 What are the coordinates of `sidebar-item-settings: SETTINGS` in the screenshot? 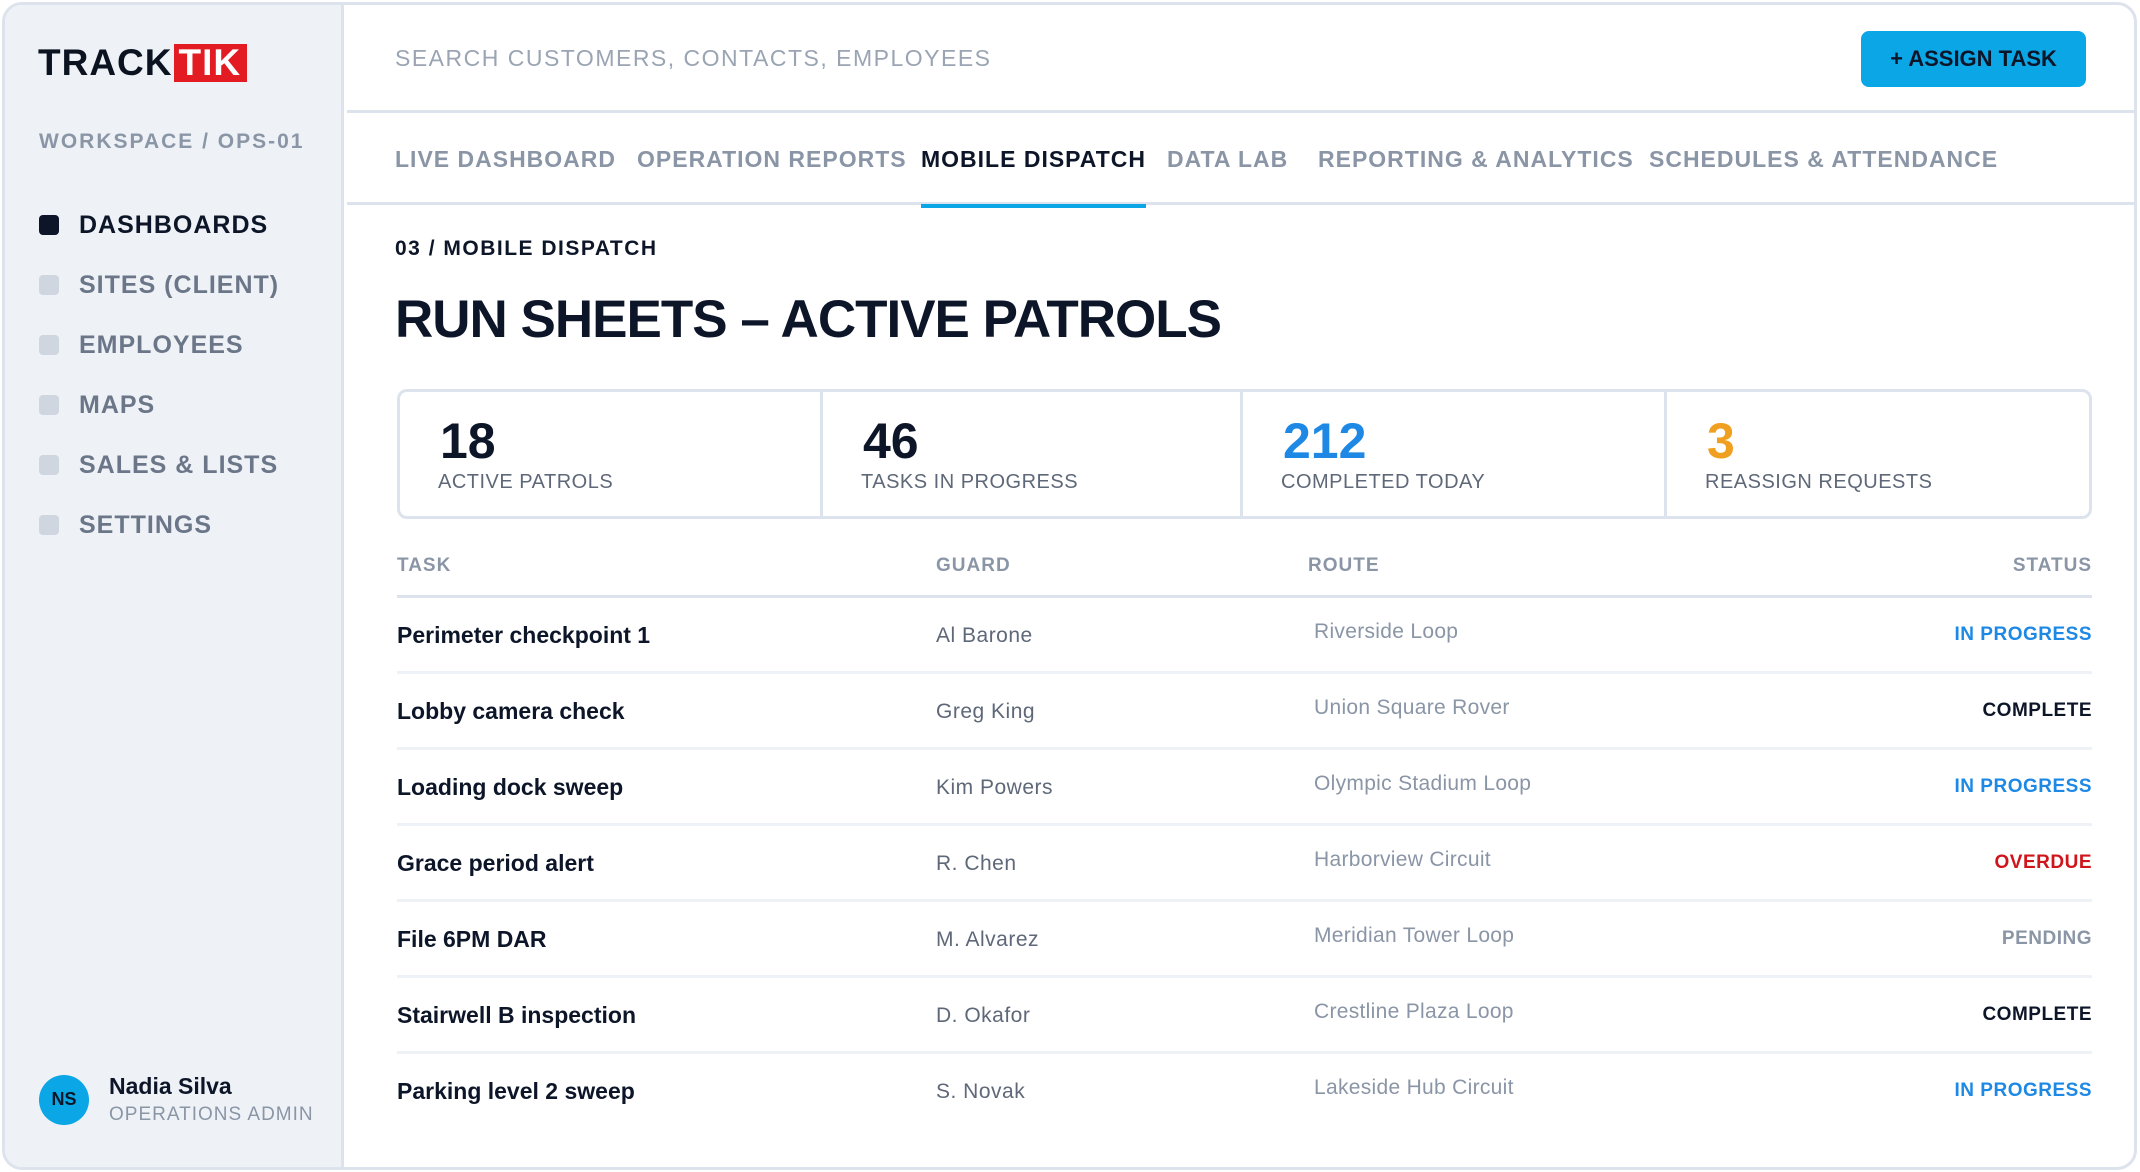 It's located at (184, 525).